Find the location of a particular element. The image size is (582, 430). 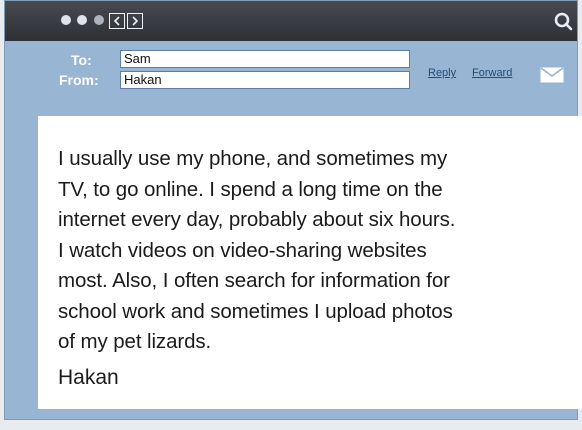

chevron-left-icon is located at coordinates (116, 21).